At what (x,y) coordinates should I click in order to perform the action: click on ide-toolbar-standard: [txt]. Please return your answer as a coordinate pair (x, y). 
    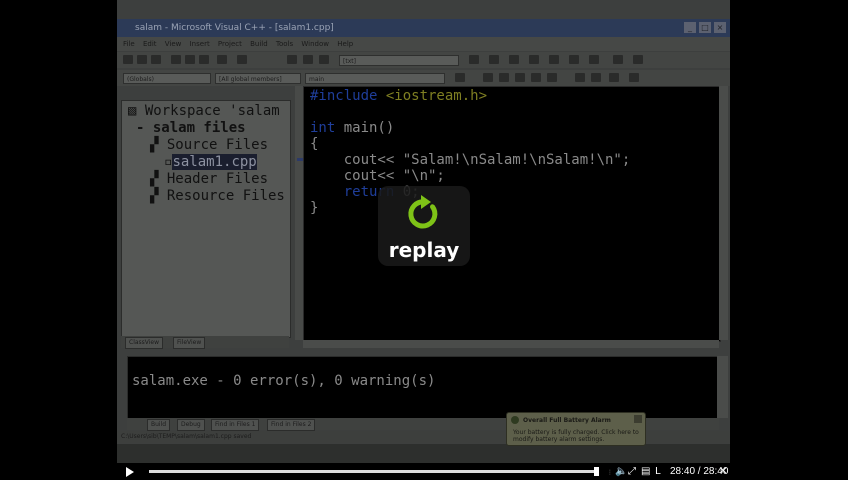
    Looking at the image, I should click on (423, 60).